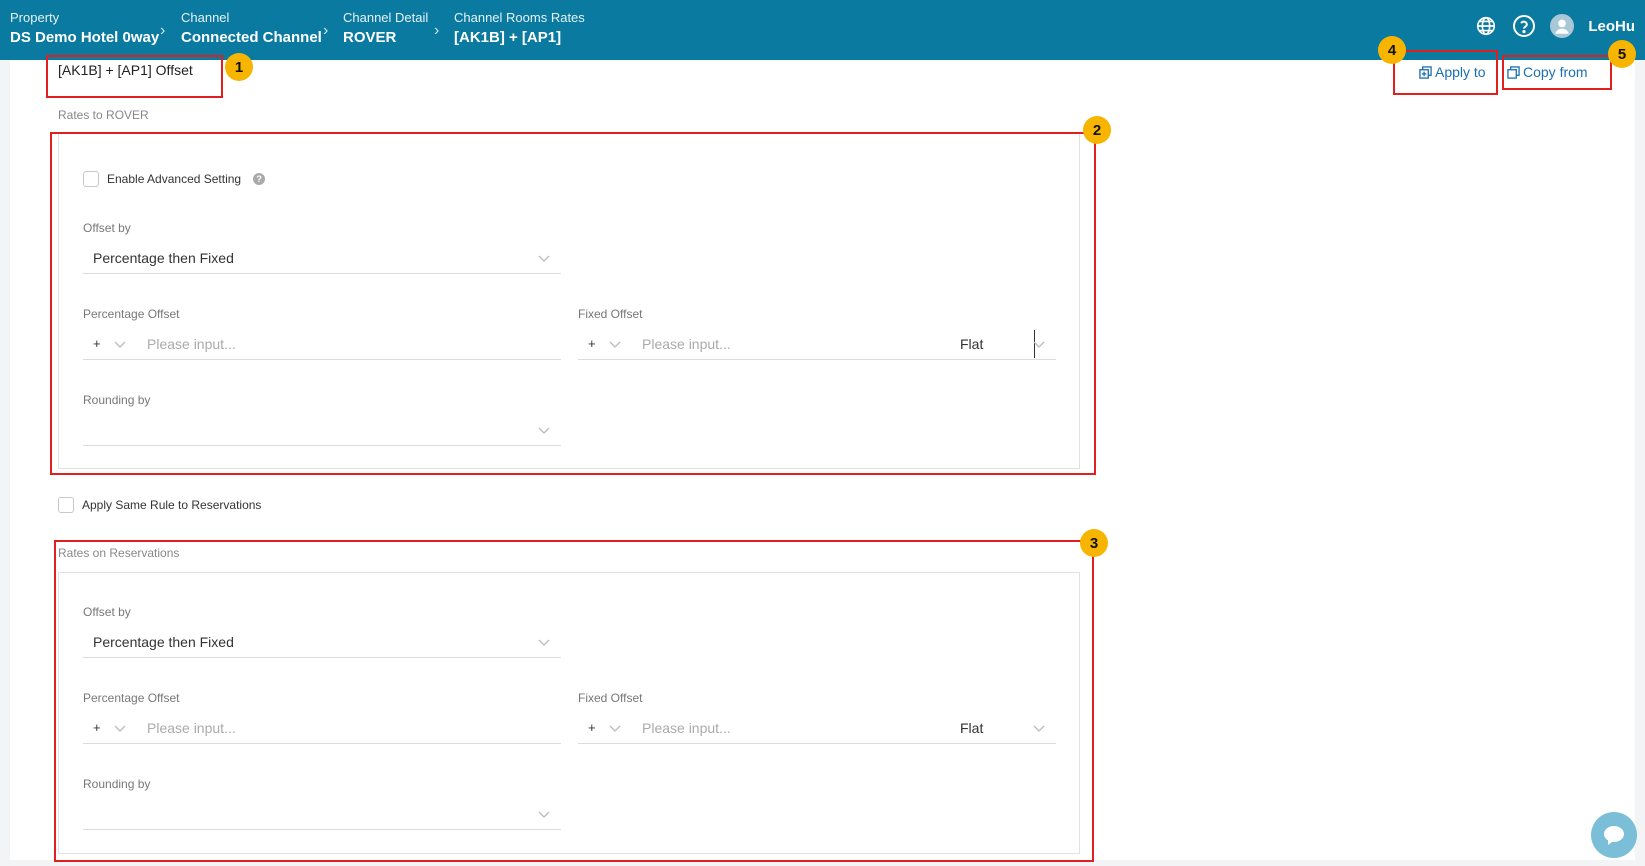 The image size is (1645, 866). Describe the element at coordinates (1524, 26) in the screenshot. I see `help-icon` at that location.